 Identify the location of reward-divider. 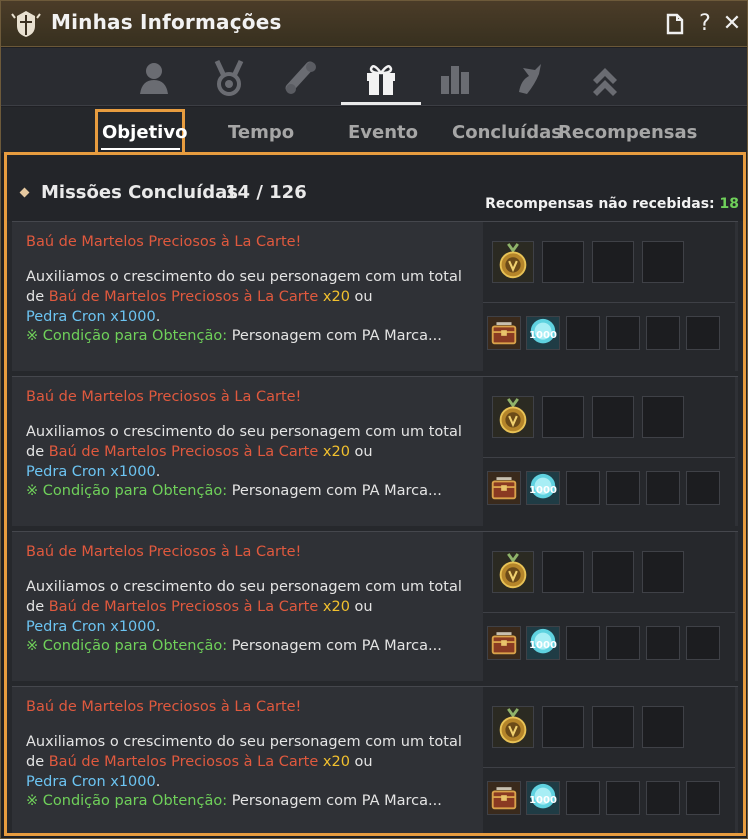
(609, 612).